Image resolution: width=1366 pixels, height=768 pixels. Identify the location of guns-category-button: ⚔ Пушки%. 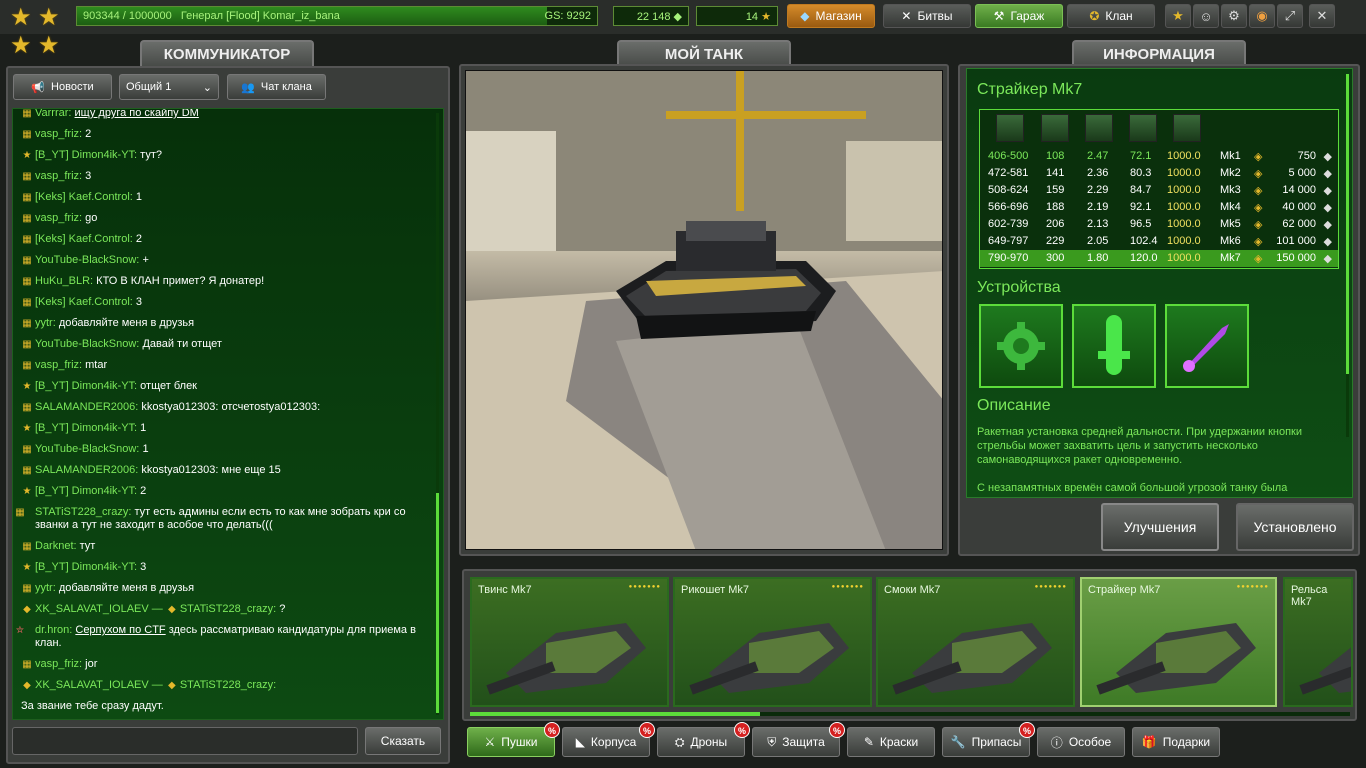
(513, 739).